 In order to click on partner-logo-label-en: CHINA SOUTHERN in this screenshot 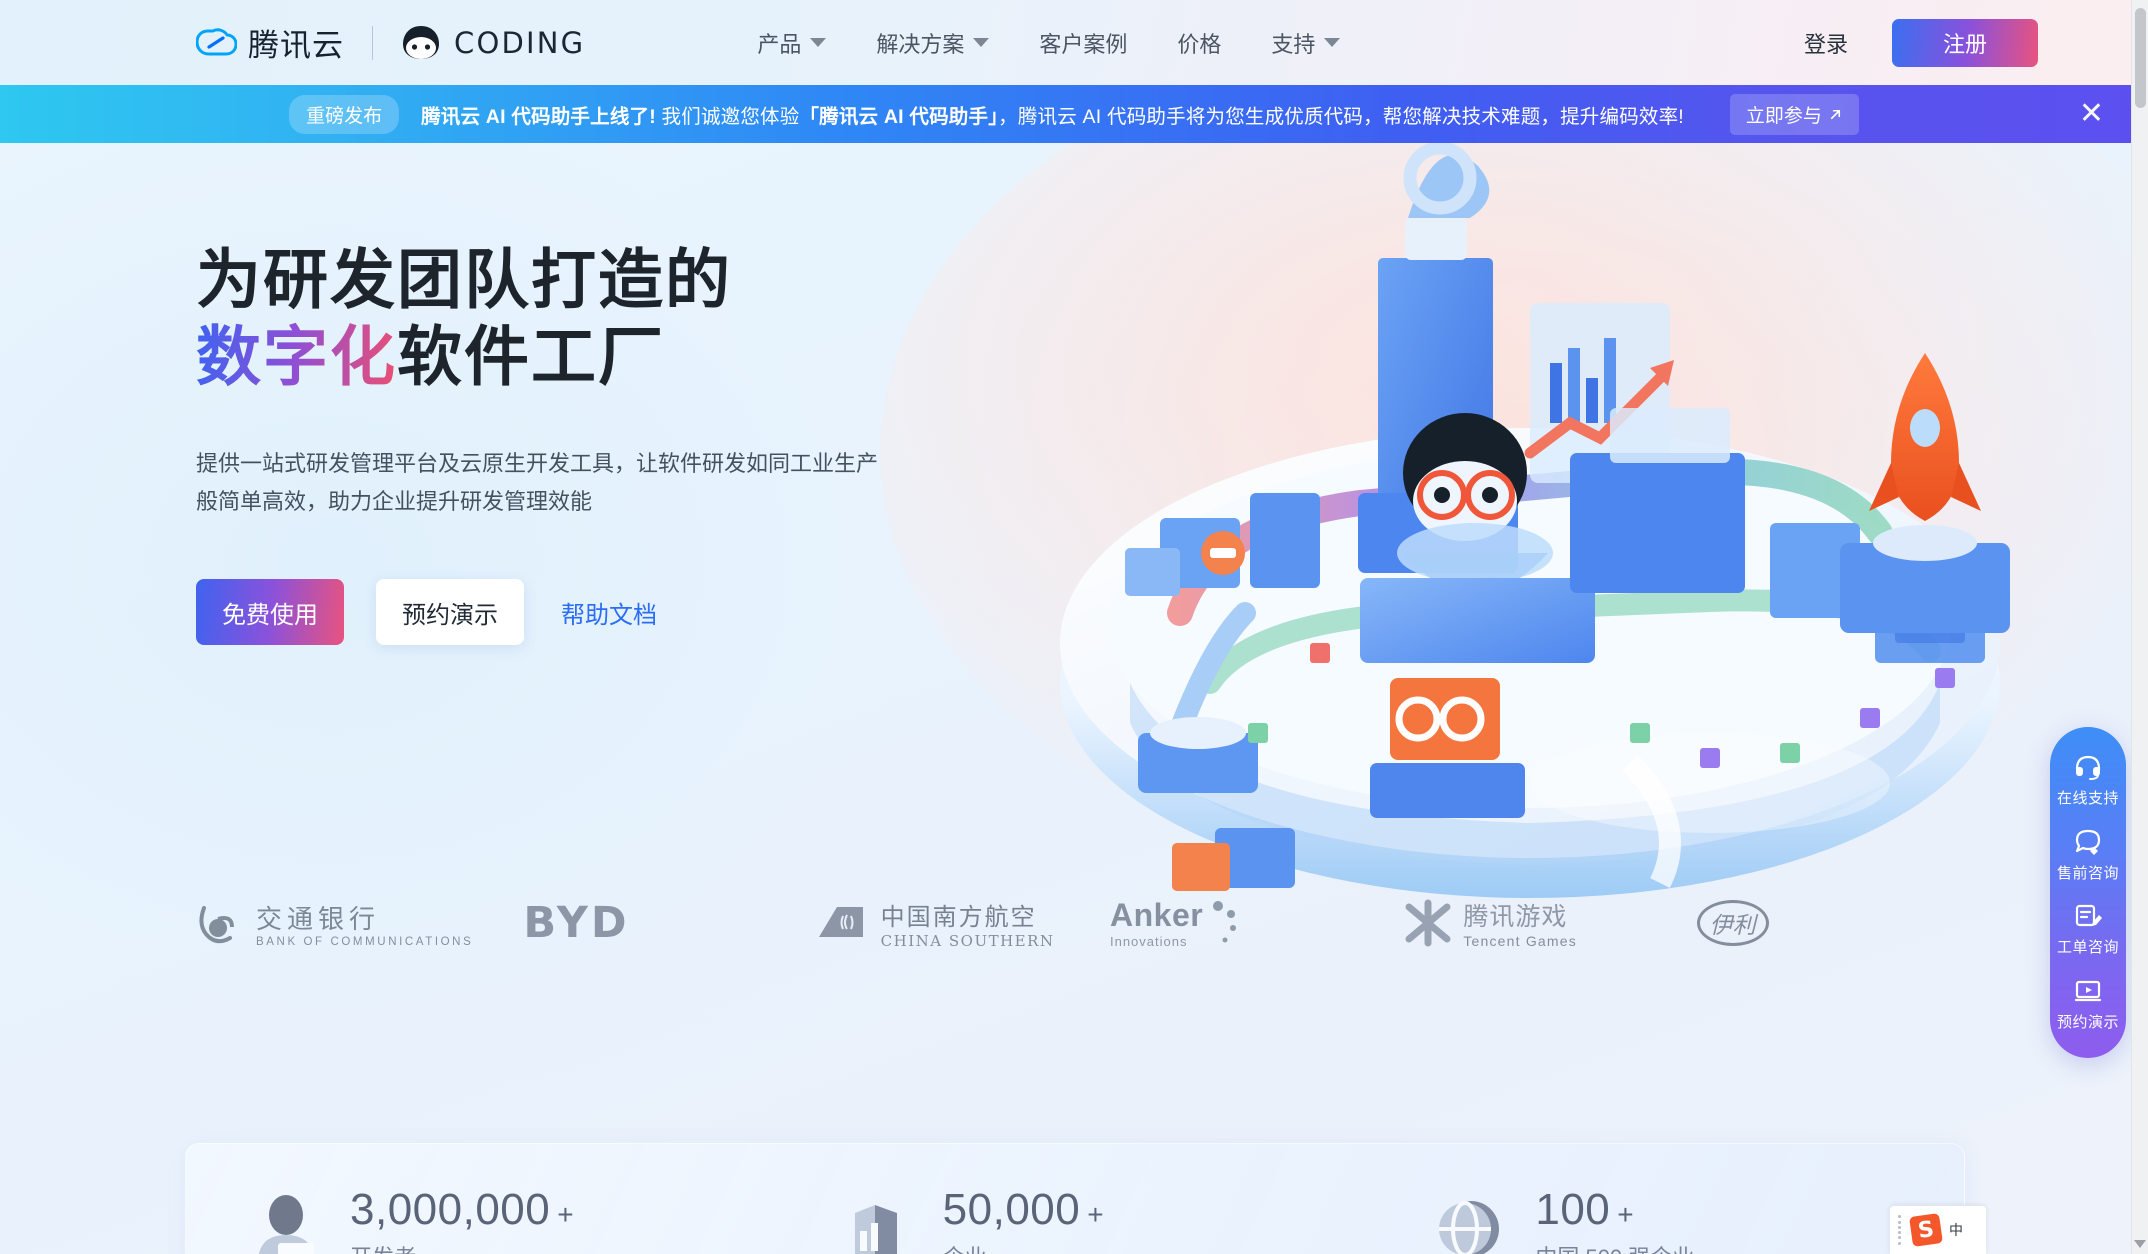, I will do `click(967, 940)`.